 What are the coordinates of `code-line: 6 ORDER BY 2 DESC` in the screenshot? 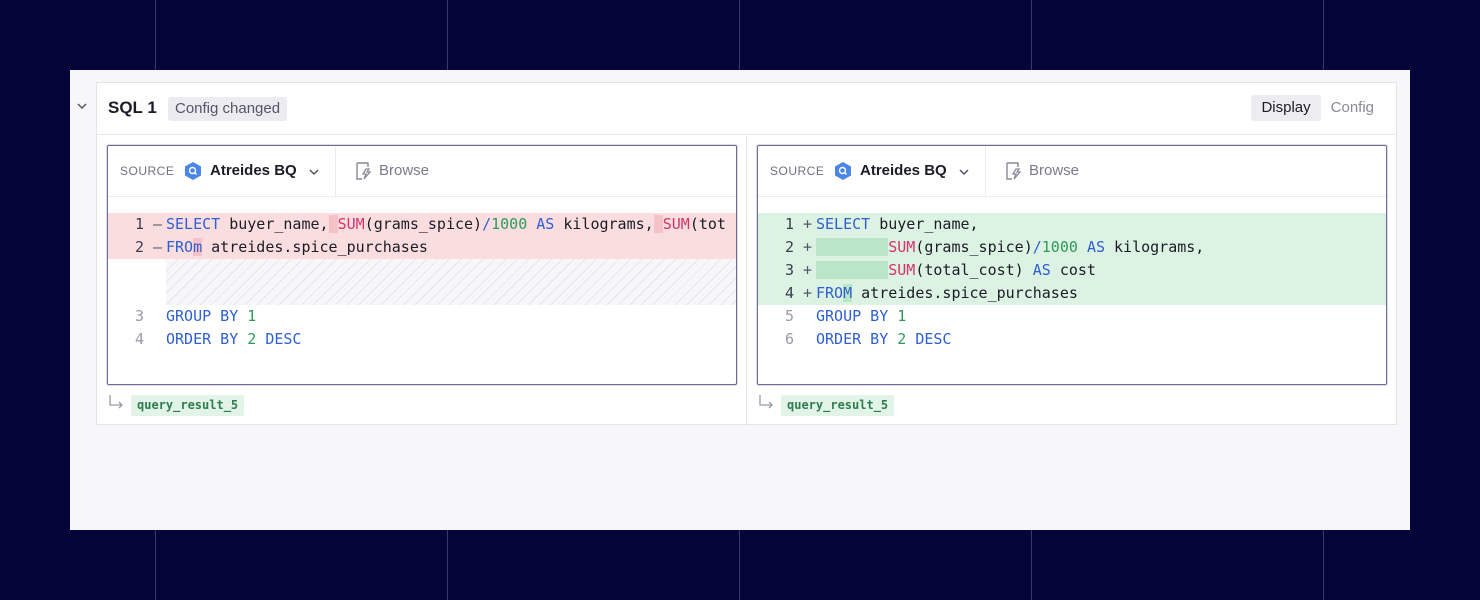 It's located at (868, 339).